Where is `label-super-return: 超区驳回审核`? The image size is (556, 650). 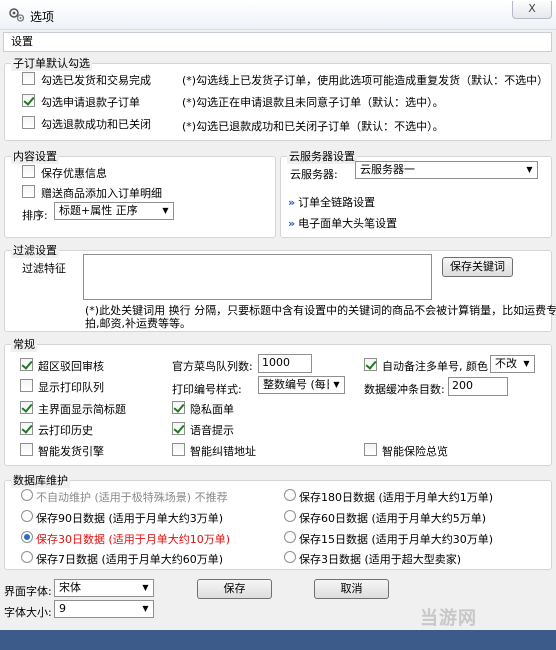
label-super-return: 超区驳回审核 is located at coordinates (71, 366).